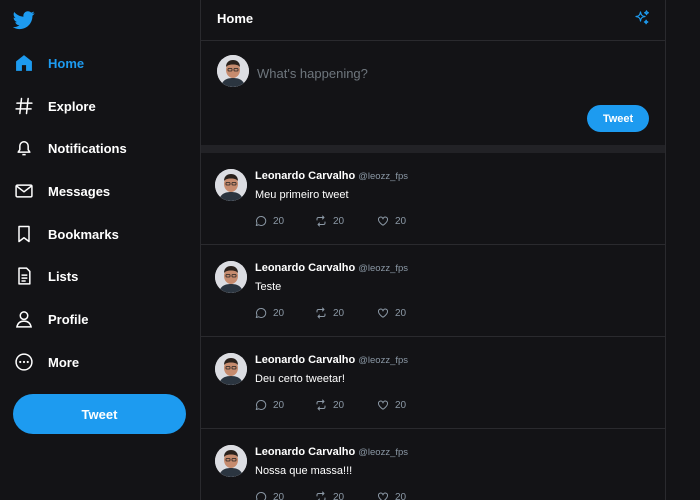 This screenshot has width=700, height=500. I want to click on twitter-logo-icon, so click(24, 20).